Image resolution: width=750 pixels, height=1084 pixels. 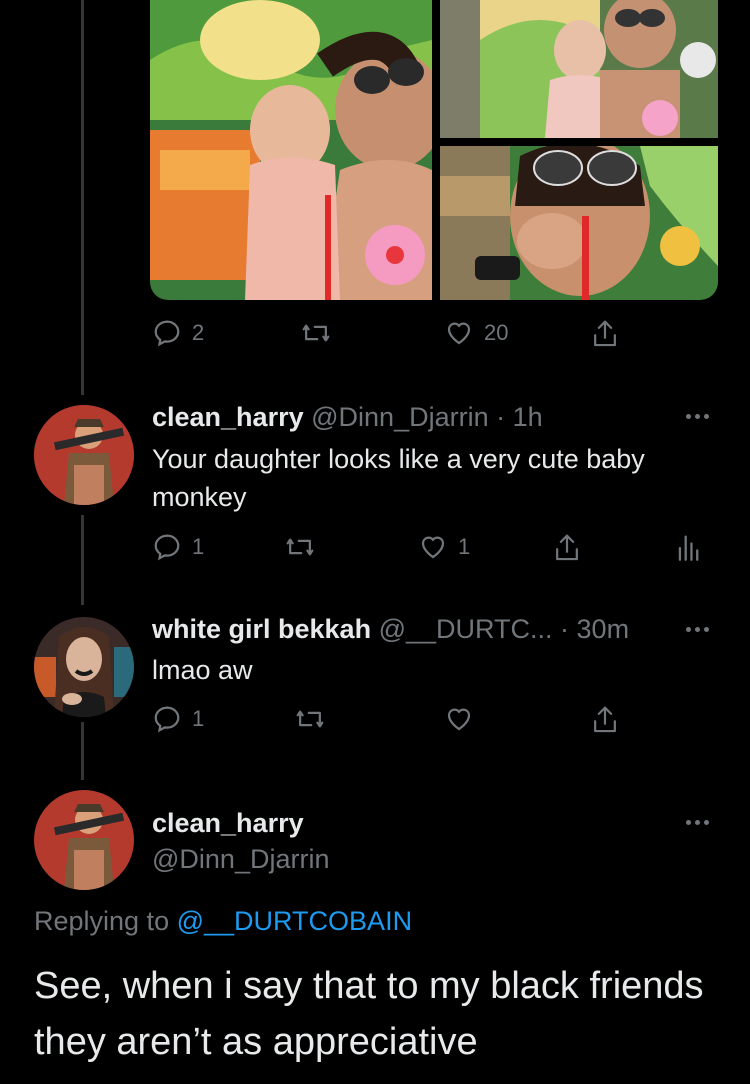 I want to click on like-count: 20, so click(x=496, y=332).